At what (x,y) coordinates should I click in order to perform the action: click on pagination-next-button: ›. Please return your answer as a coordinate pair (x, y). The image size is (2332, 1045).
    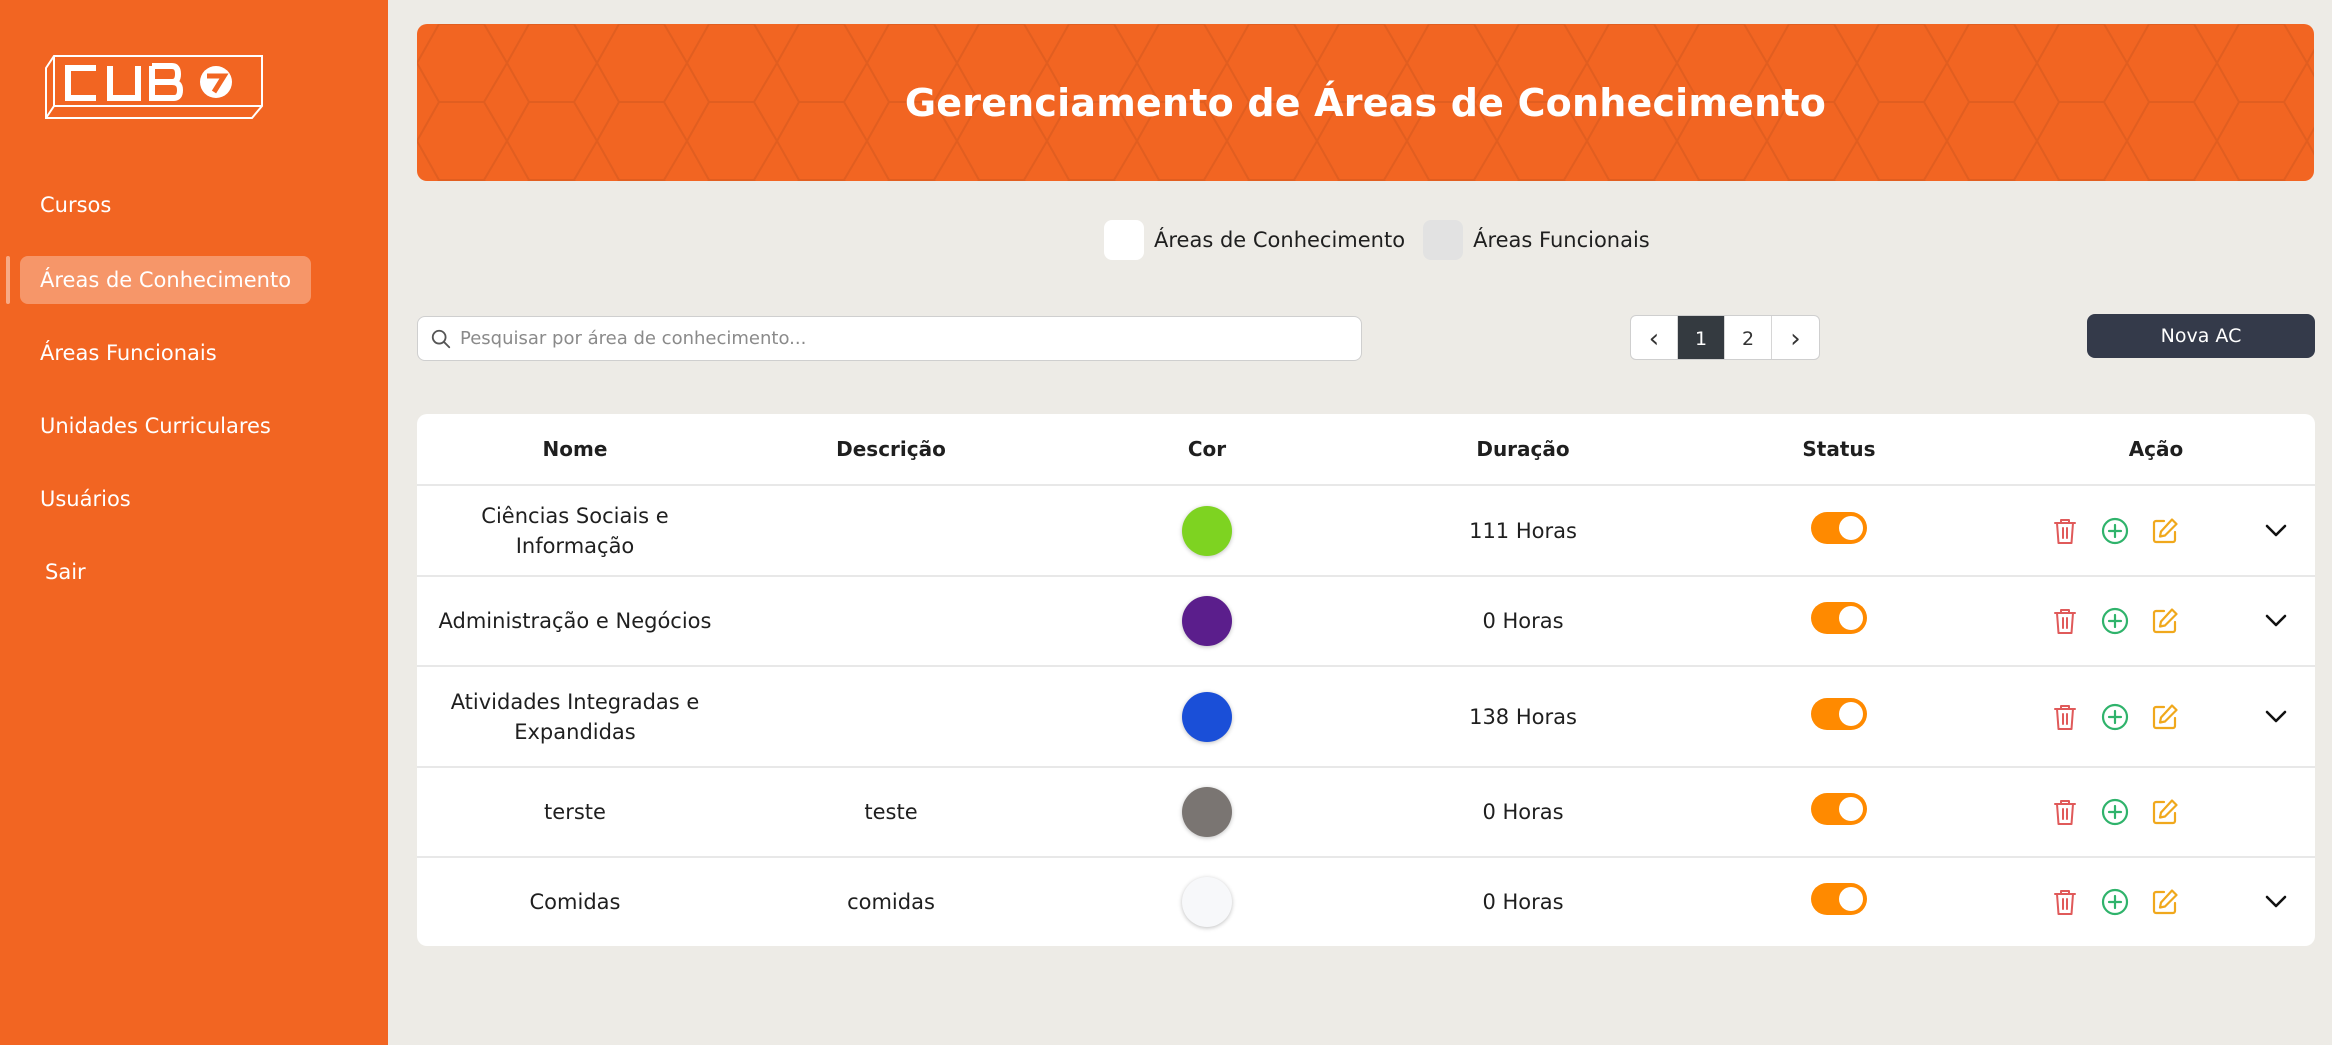
    Looking at the image, I should click on (1795, 337).